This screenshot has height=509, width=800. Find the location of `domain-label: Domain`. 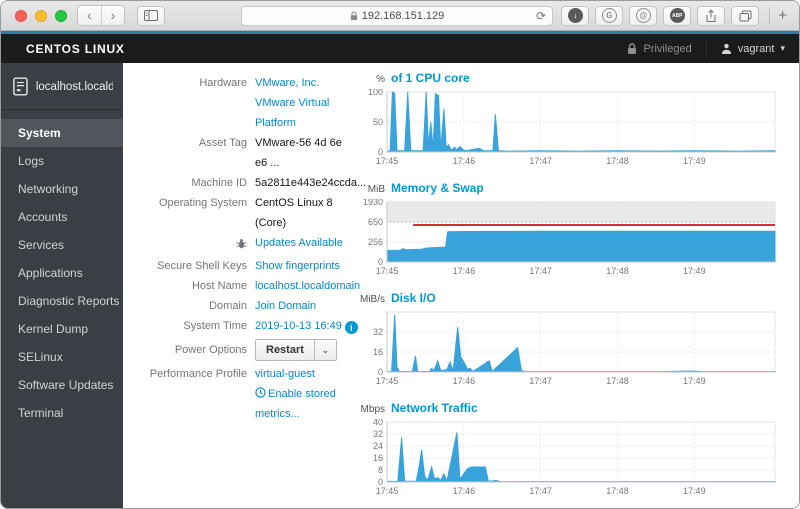

domain-label: Domain is located at coordinates (228, 305).